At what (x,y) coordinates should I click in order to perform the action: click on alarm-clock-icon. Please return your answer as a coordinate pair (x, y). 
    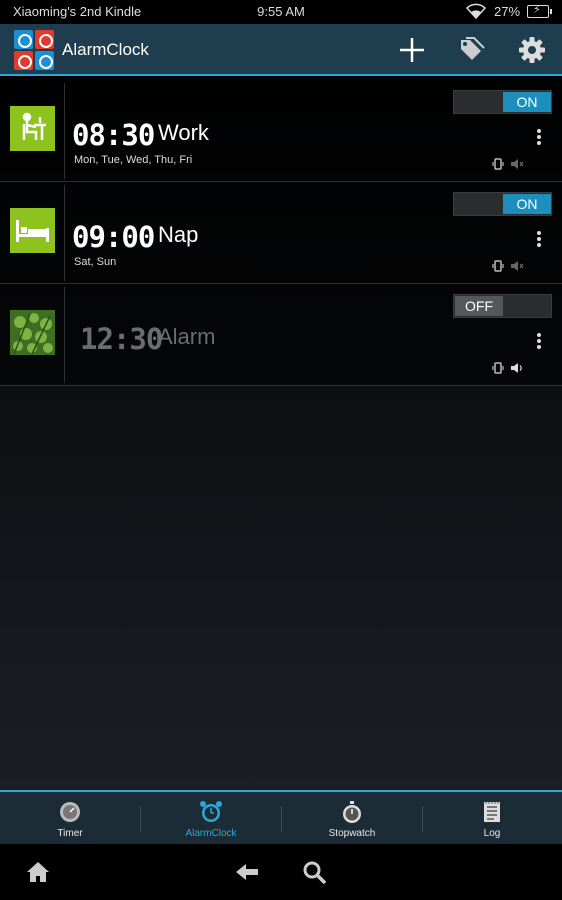
    Looking at the image, I should click on (211, 811).